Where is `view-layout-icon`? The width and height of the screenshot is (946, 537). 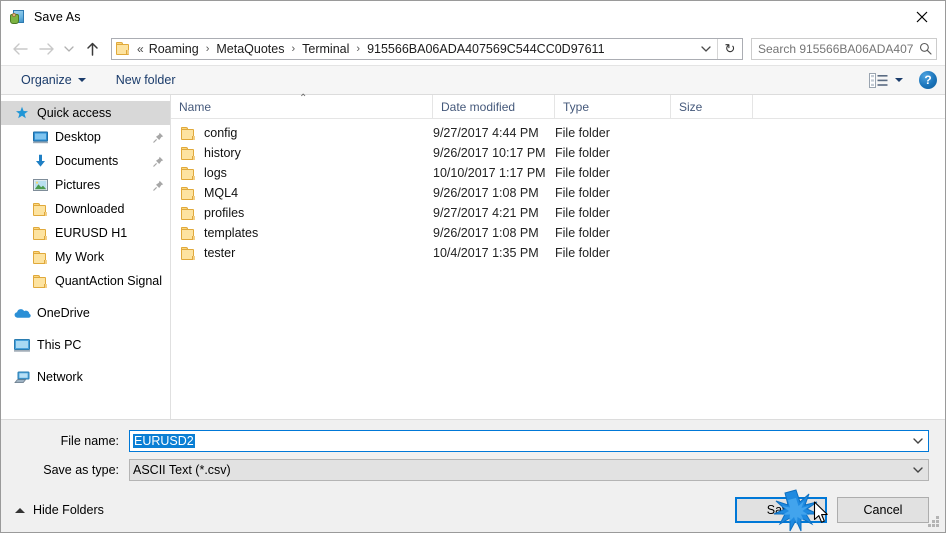 view-layout-icon is located at coordinates (878, 80).